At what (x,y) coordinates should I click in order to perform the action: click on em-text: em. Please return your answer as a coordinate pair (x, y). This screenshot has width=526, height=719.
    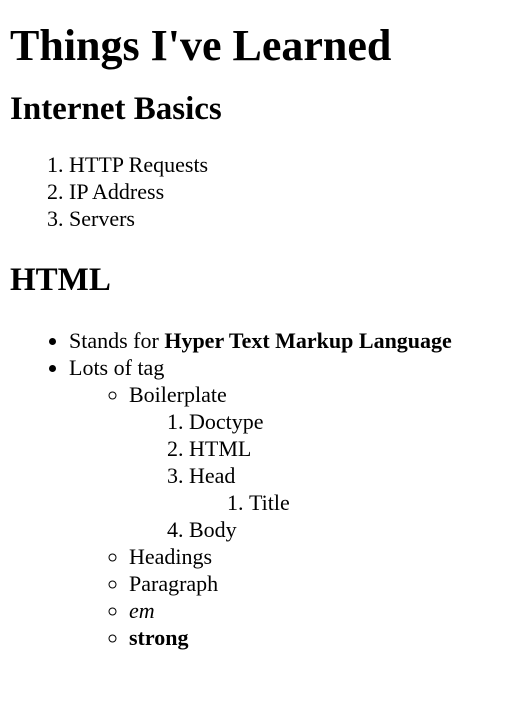
    Looking at the image, I should click on (142, 610).